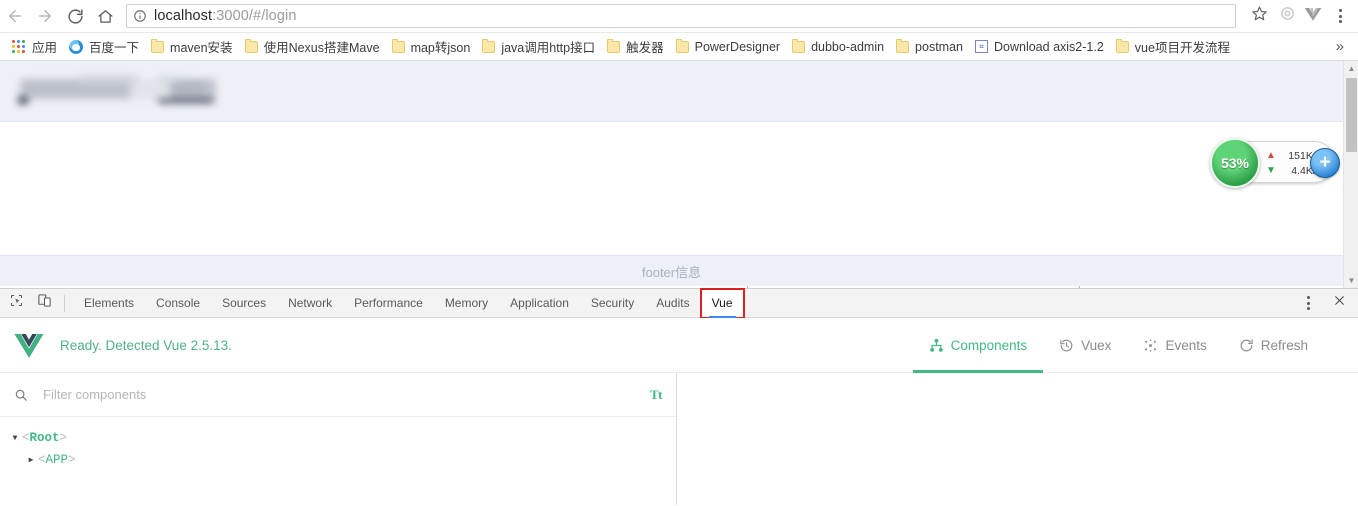  Describe the element at coordinates (1186, 345) in the screenshot. I see `vue-tab-label: Events` at that location.